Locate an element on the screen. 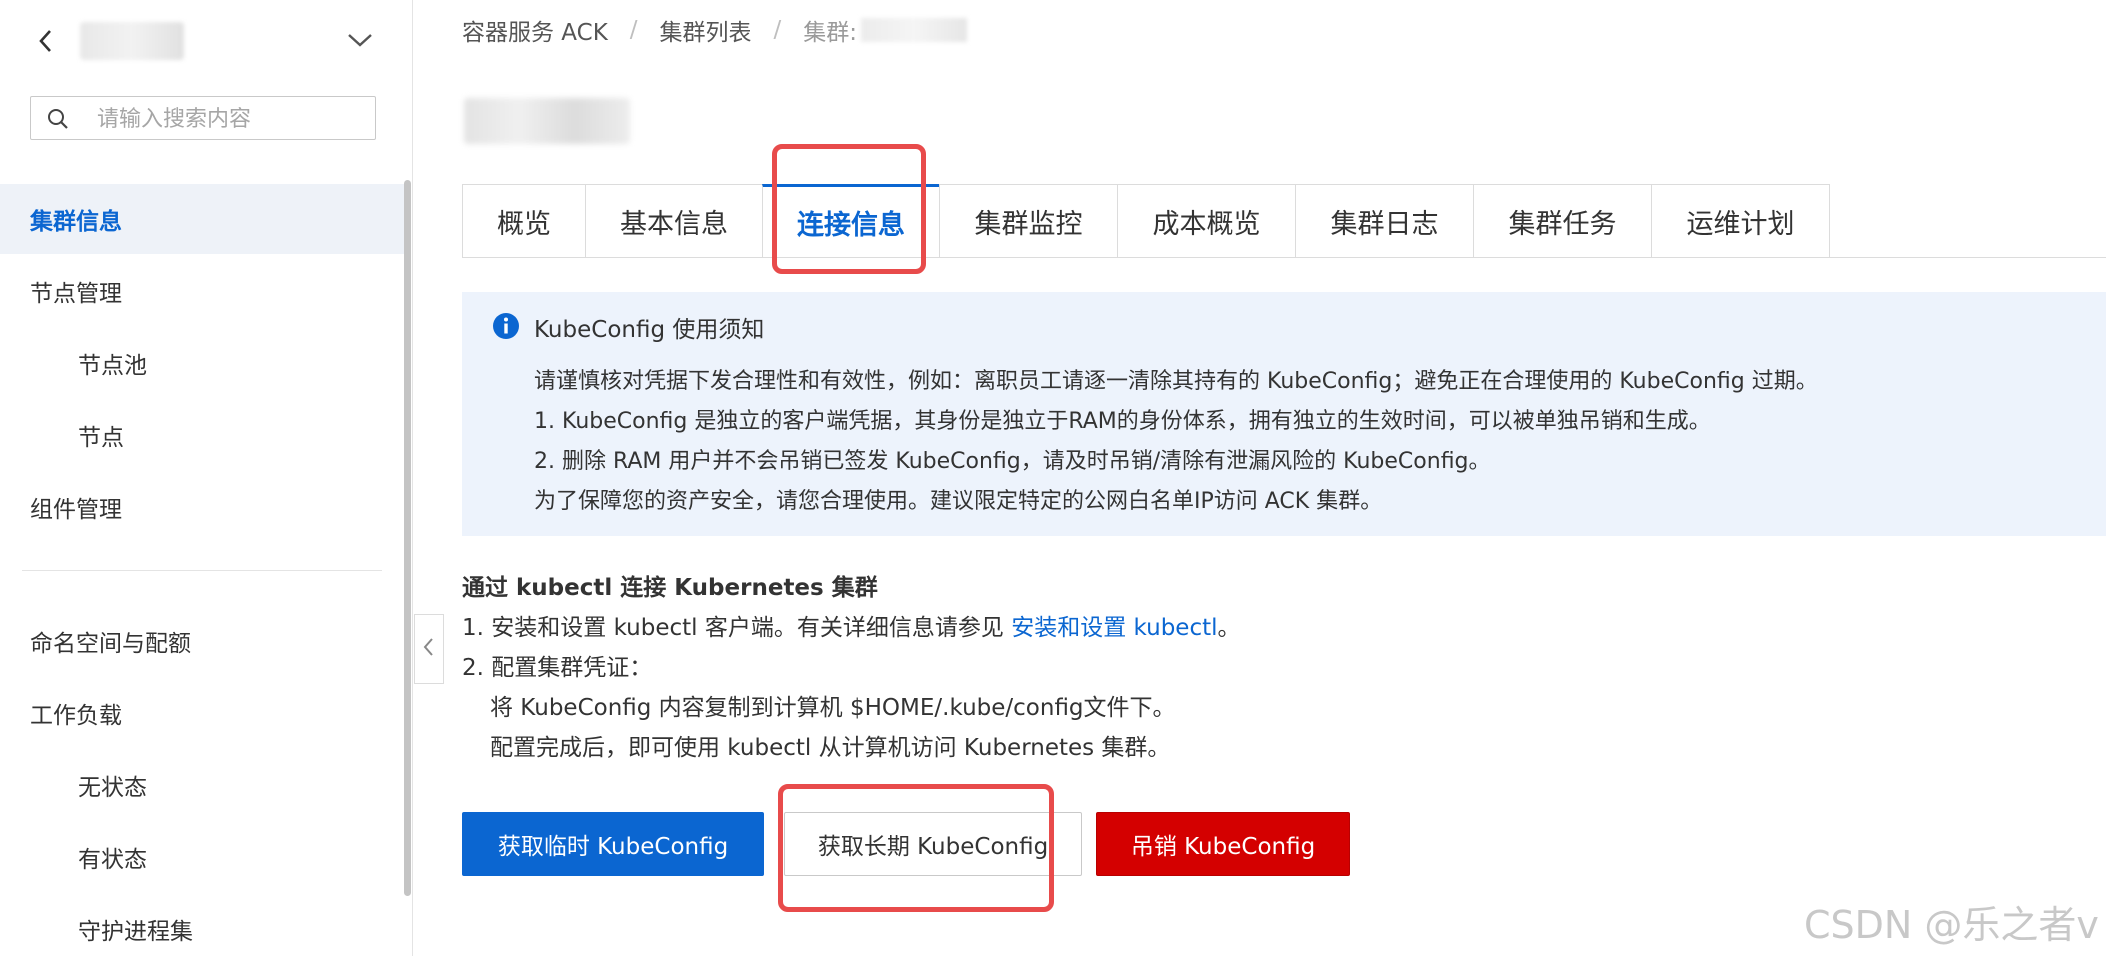  breadcrumb-current: 集群: is located at coordinates (830, 33).